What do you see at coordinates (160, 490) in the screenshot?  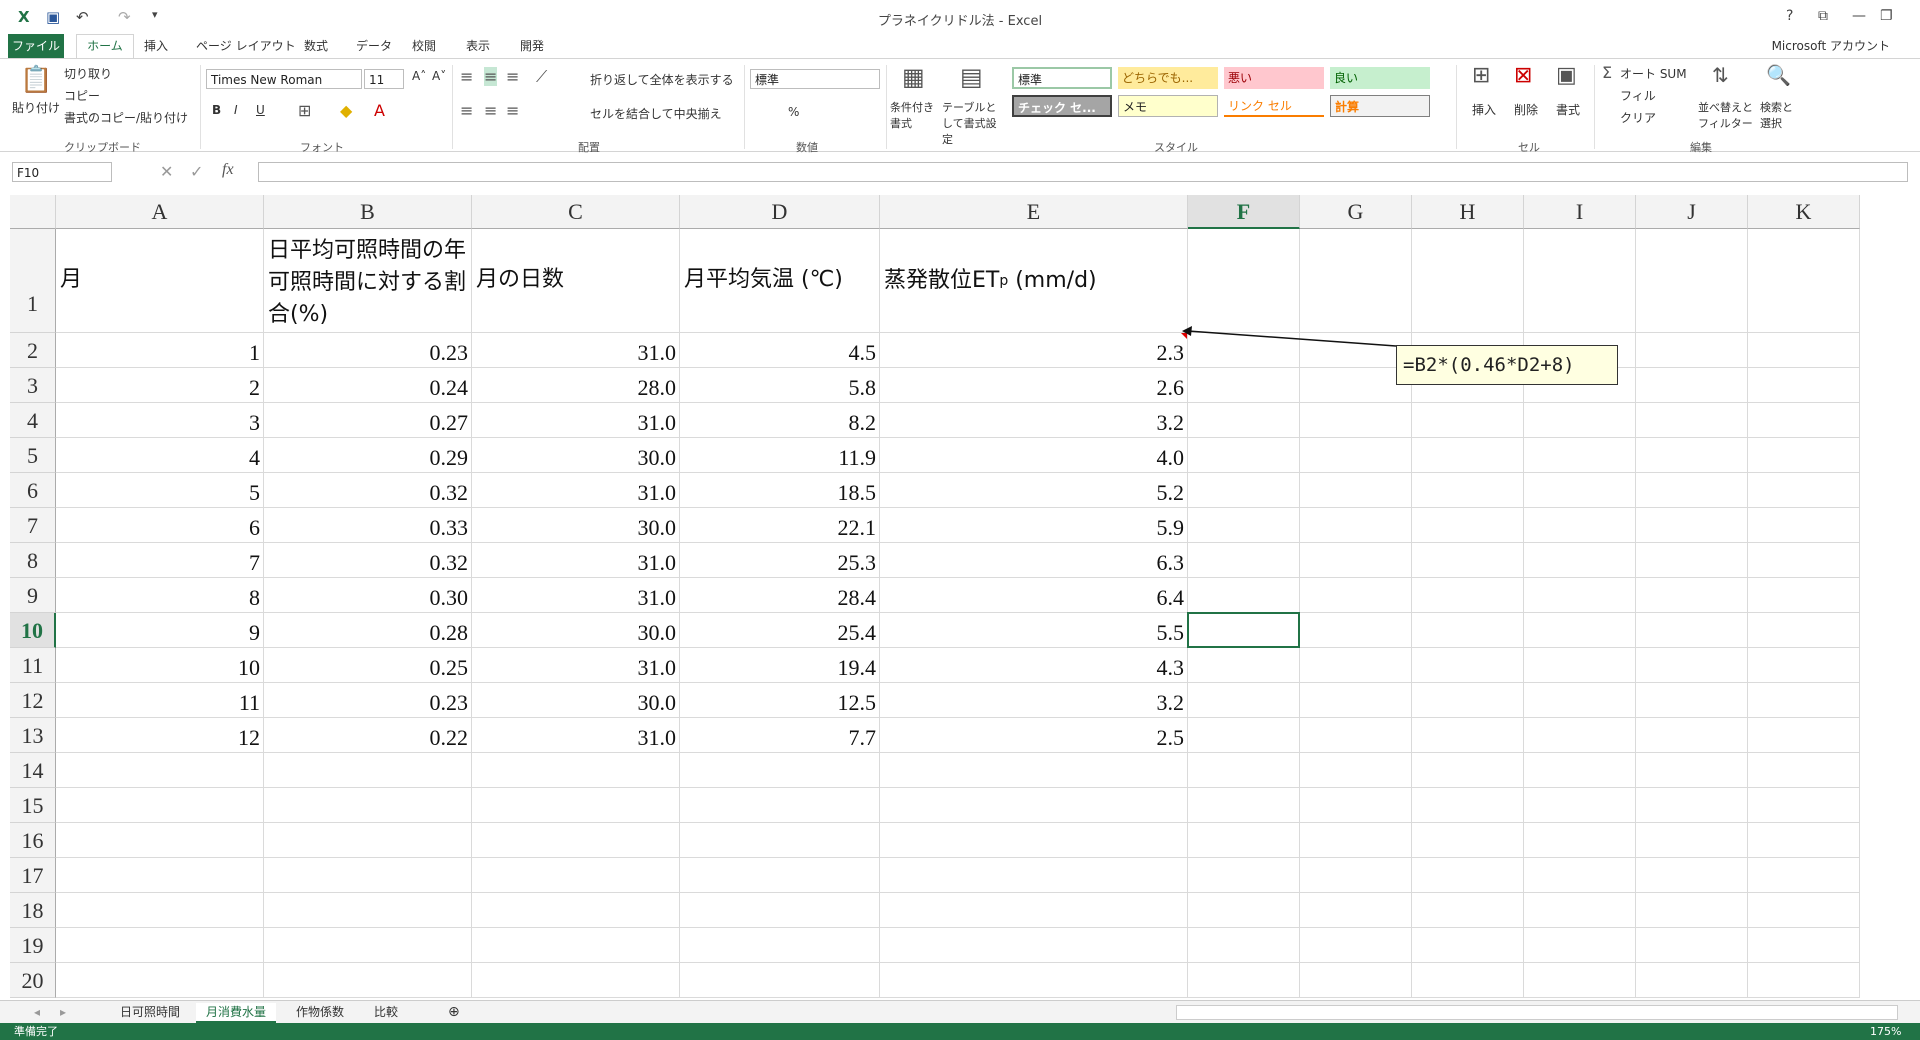 I see `data-cell-A6: 5` at bounding box center [160, 490].